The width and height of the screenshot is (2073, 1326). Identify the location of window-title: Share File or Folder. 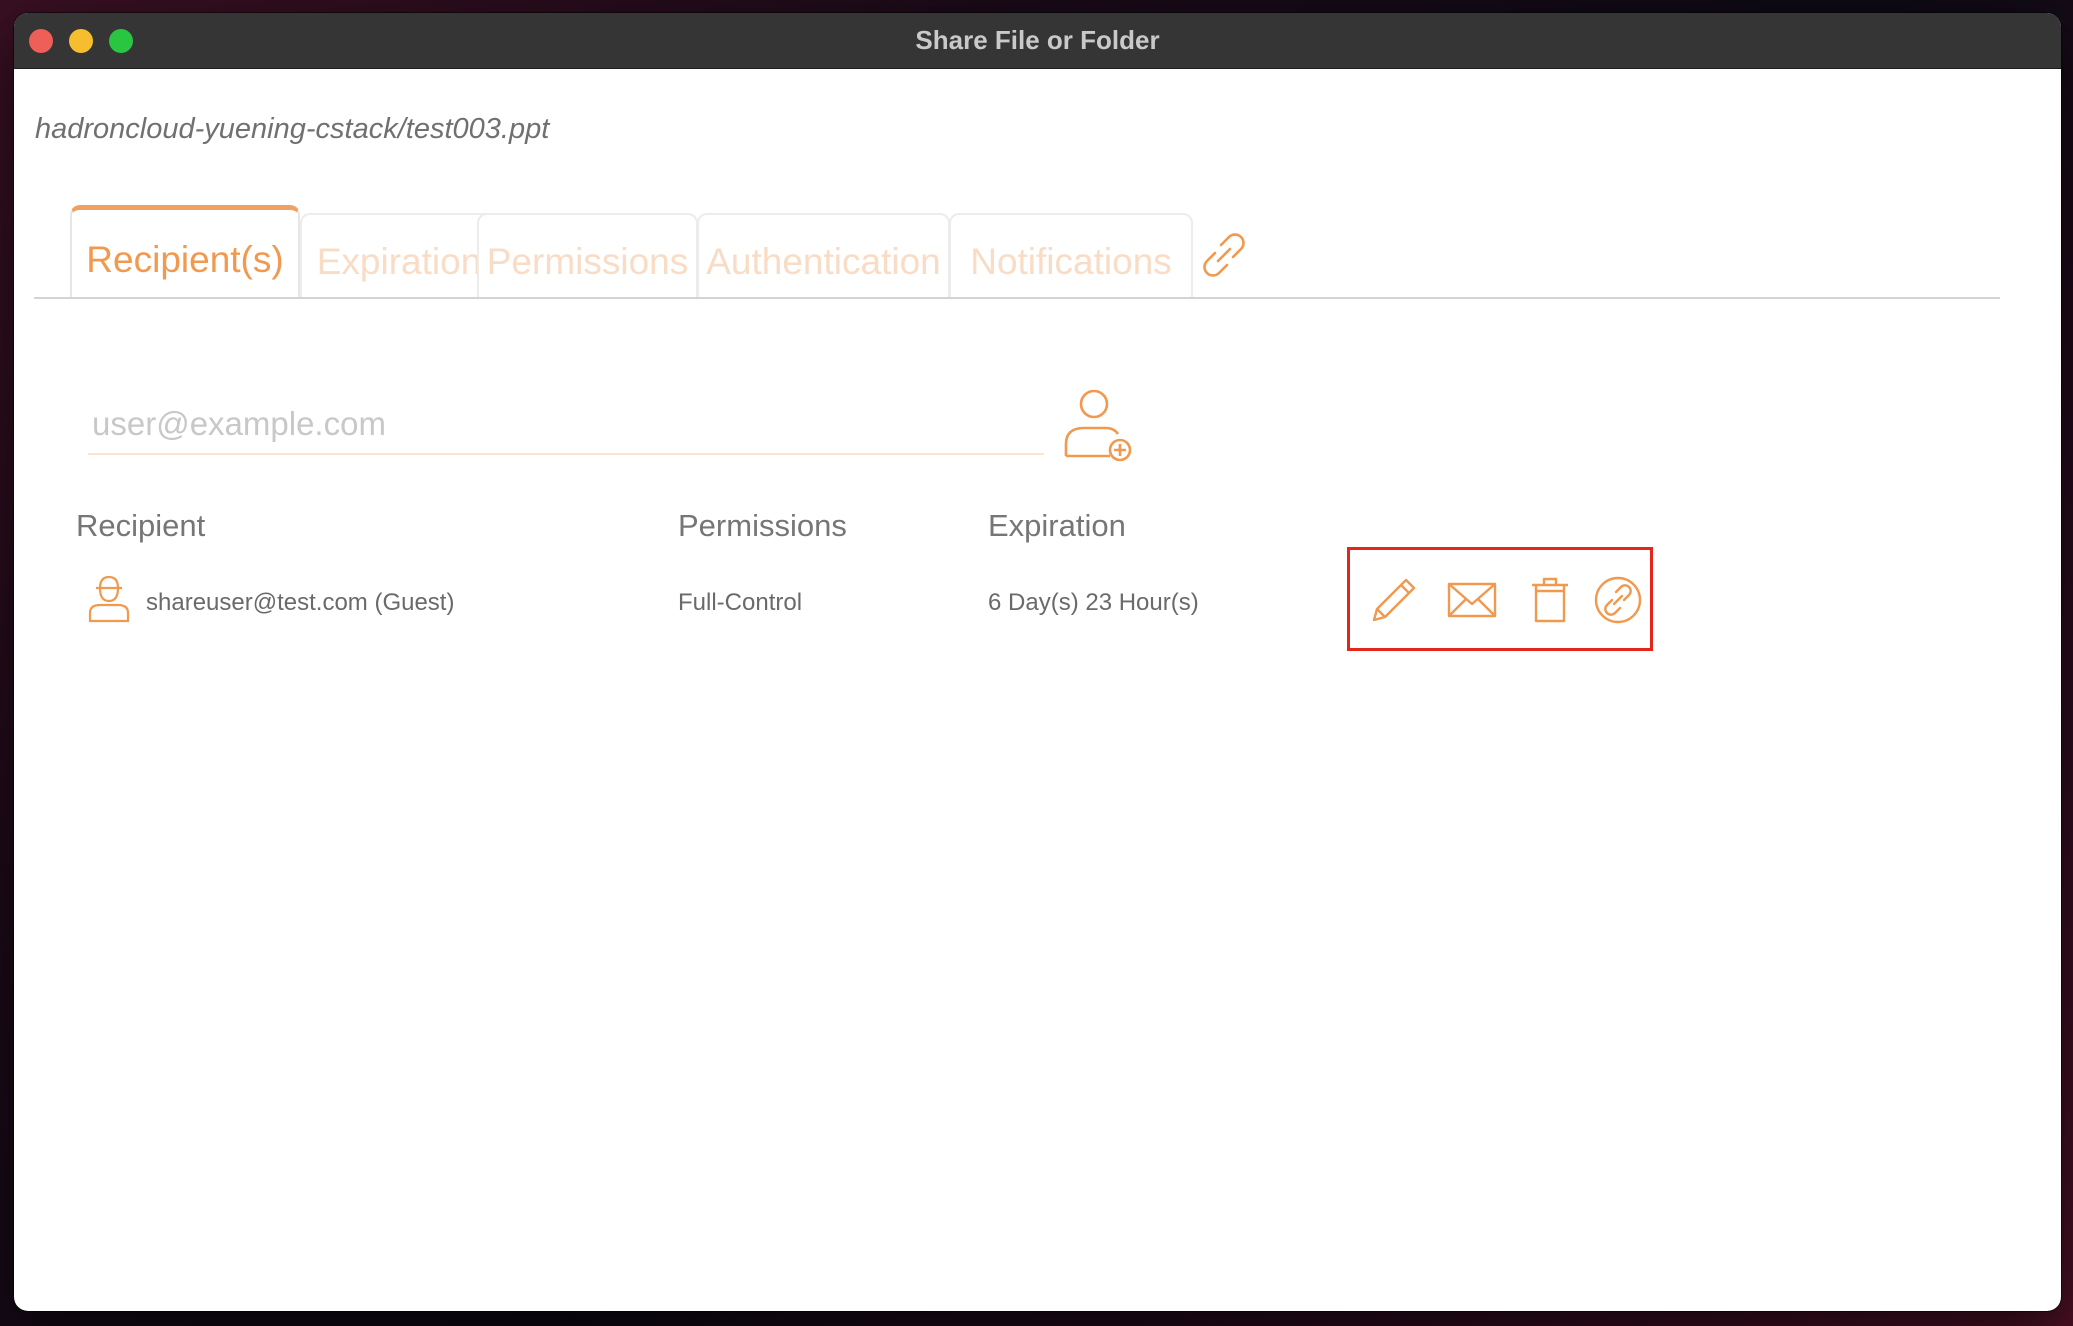
(1037, 40).